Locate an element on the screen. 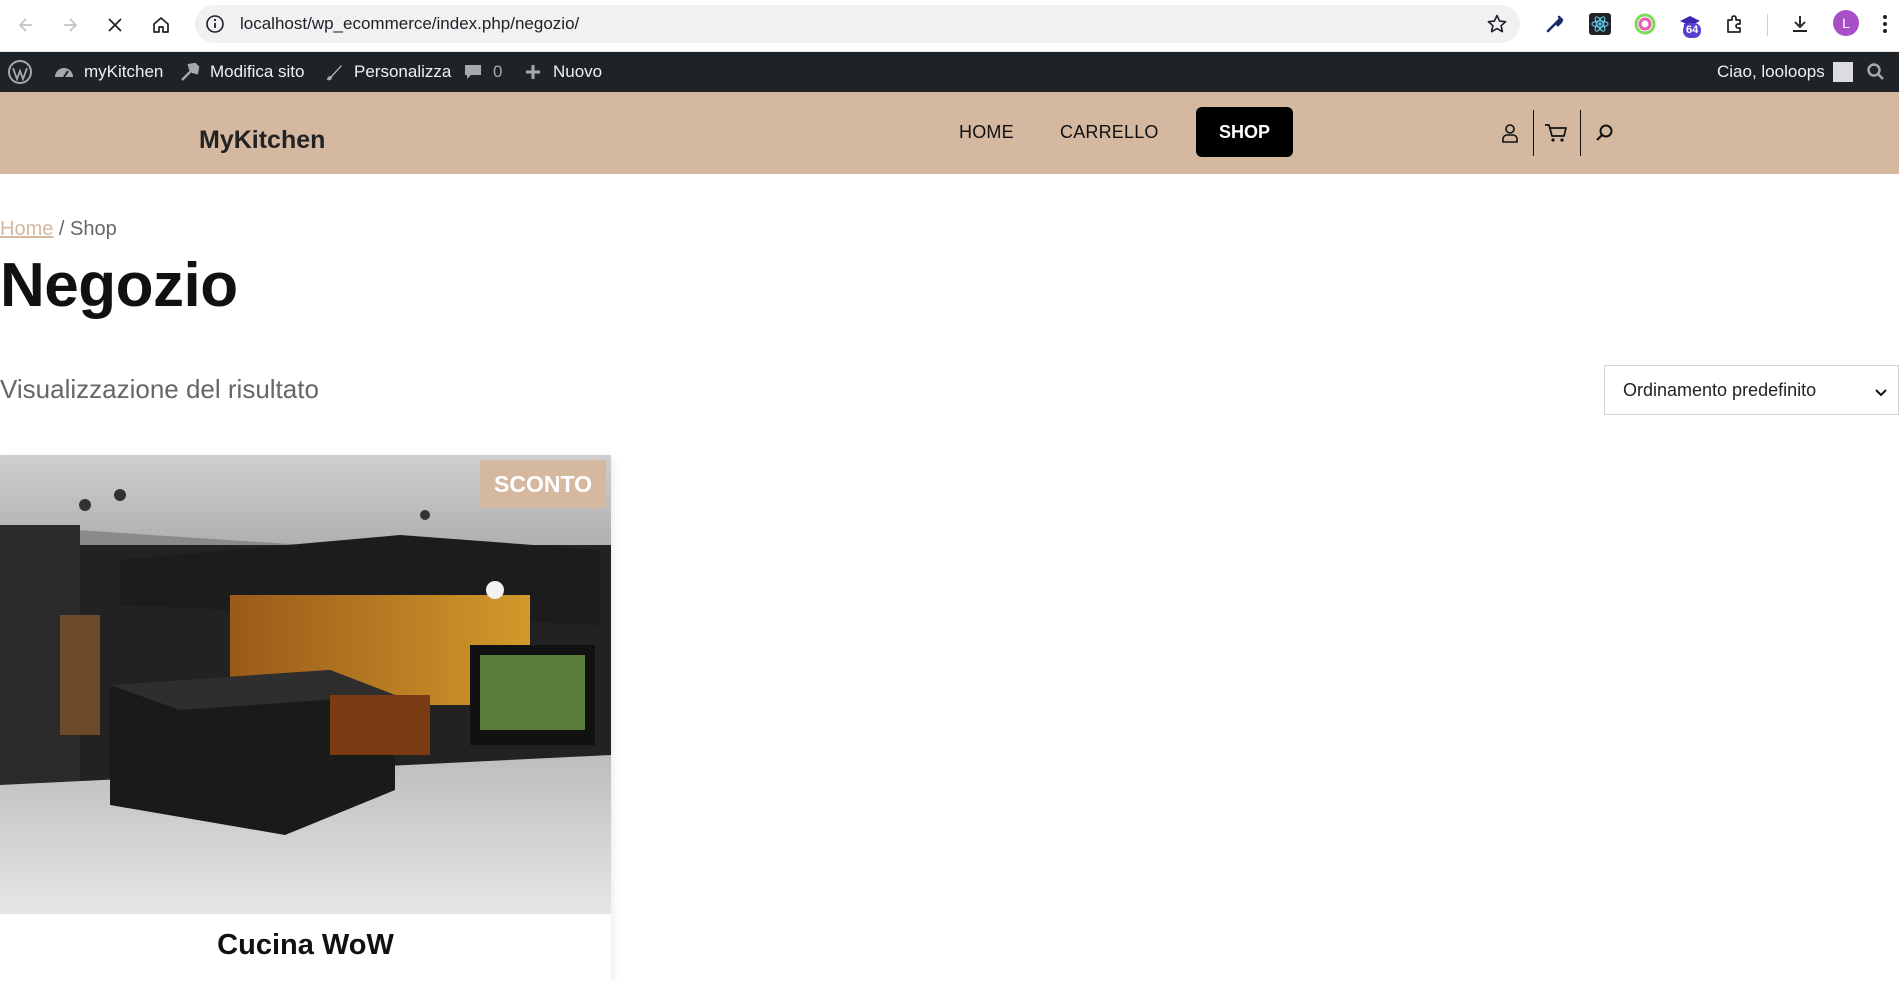 This screenshot has width=1899, height=981. download-icon is located at coordinates (1800, 24).